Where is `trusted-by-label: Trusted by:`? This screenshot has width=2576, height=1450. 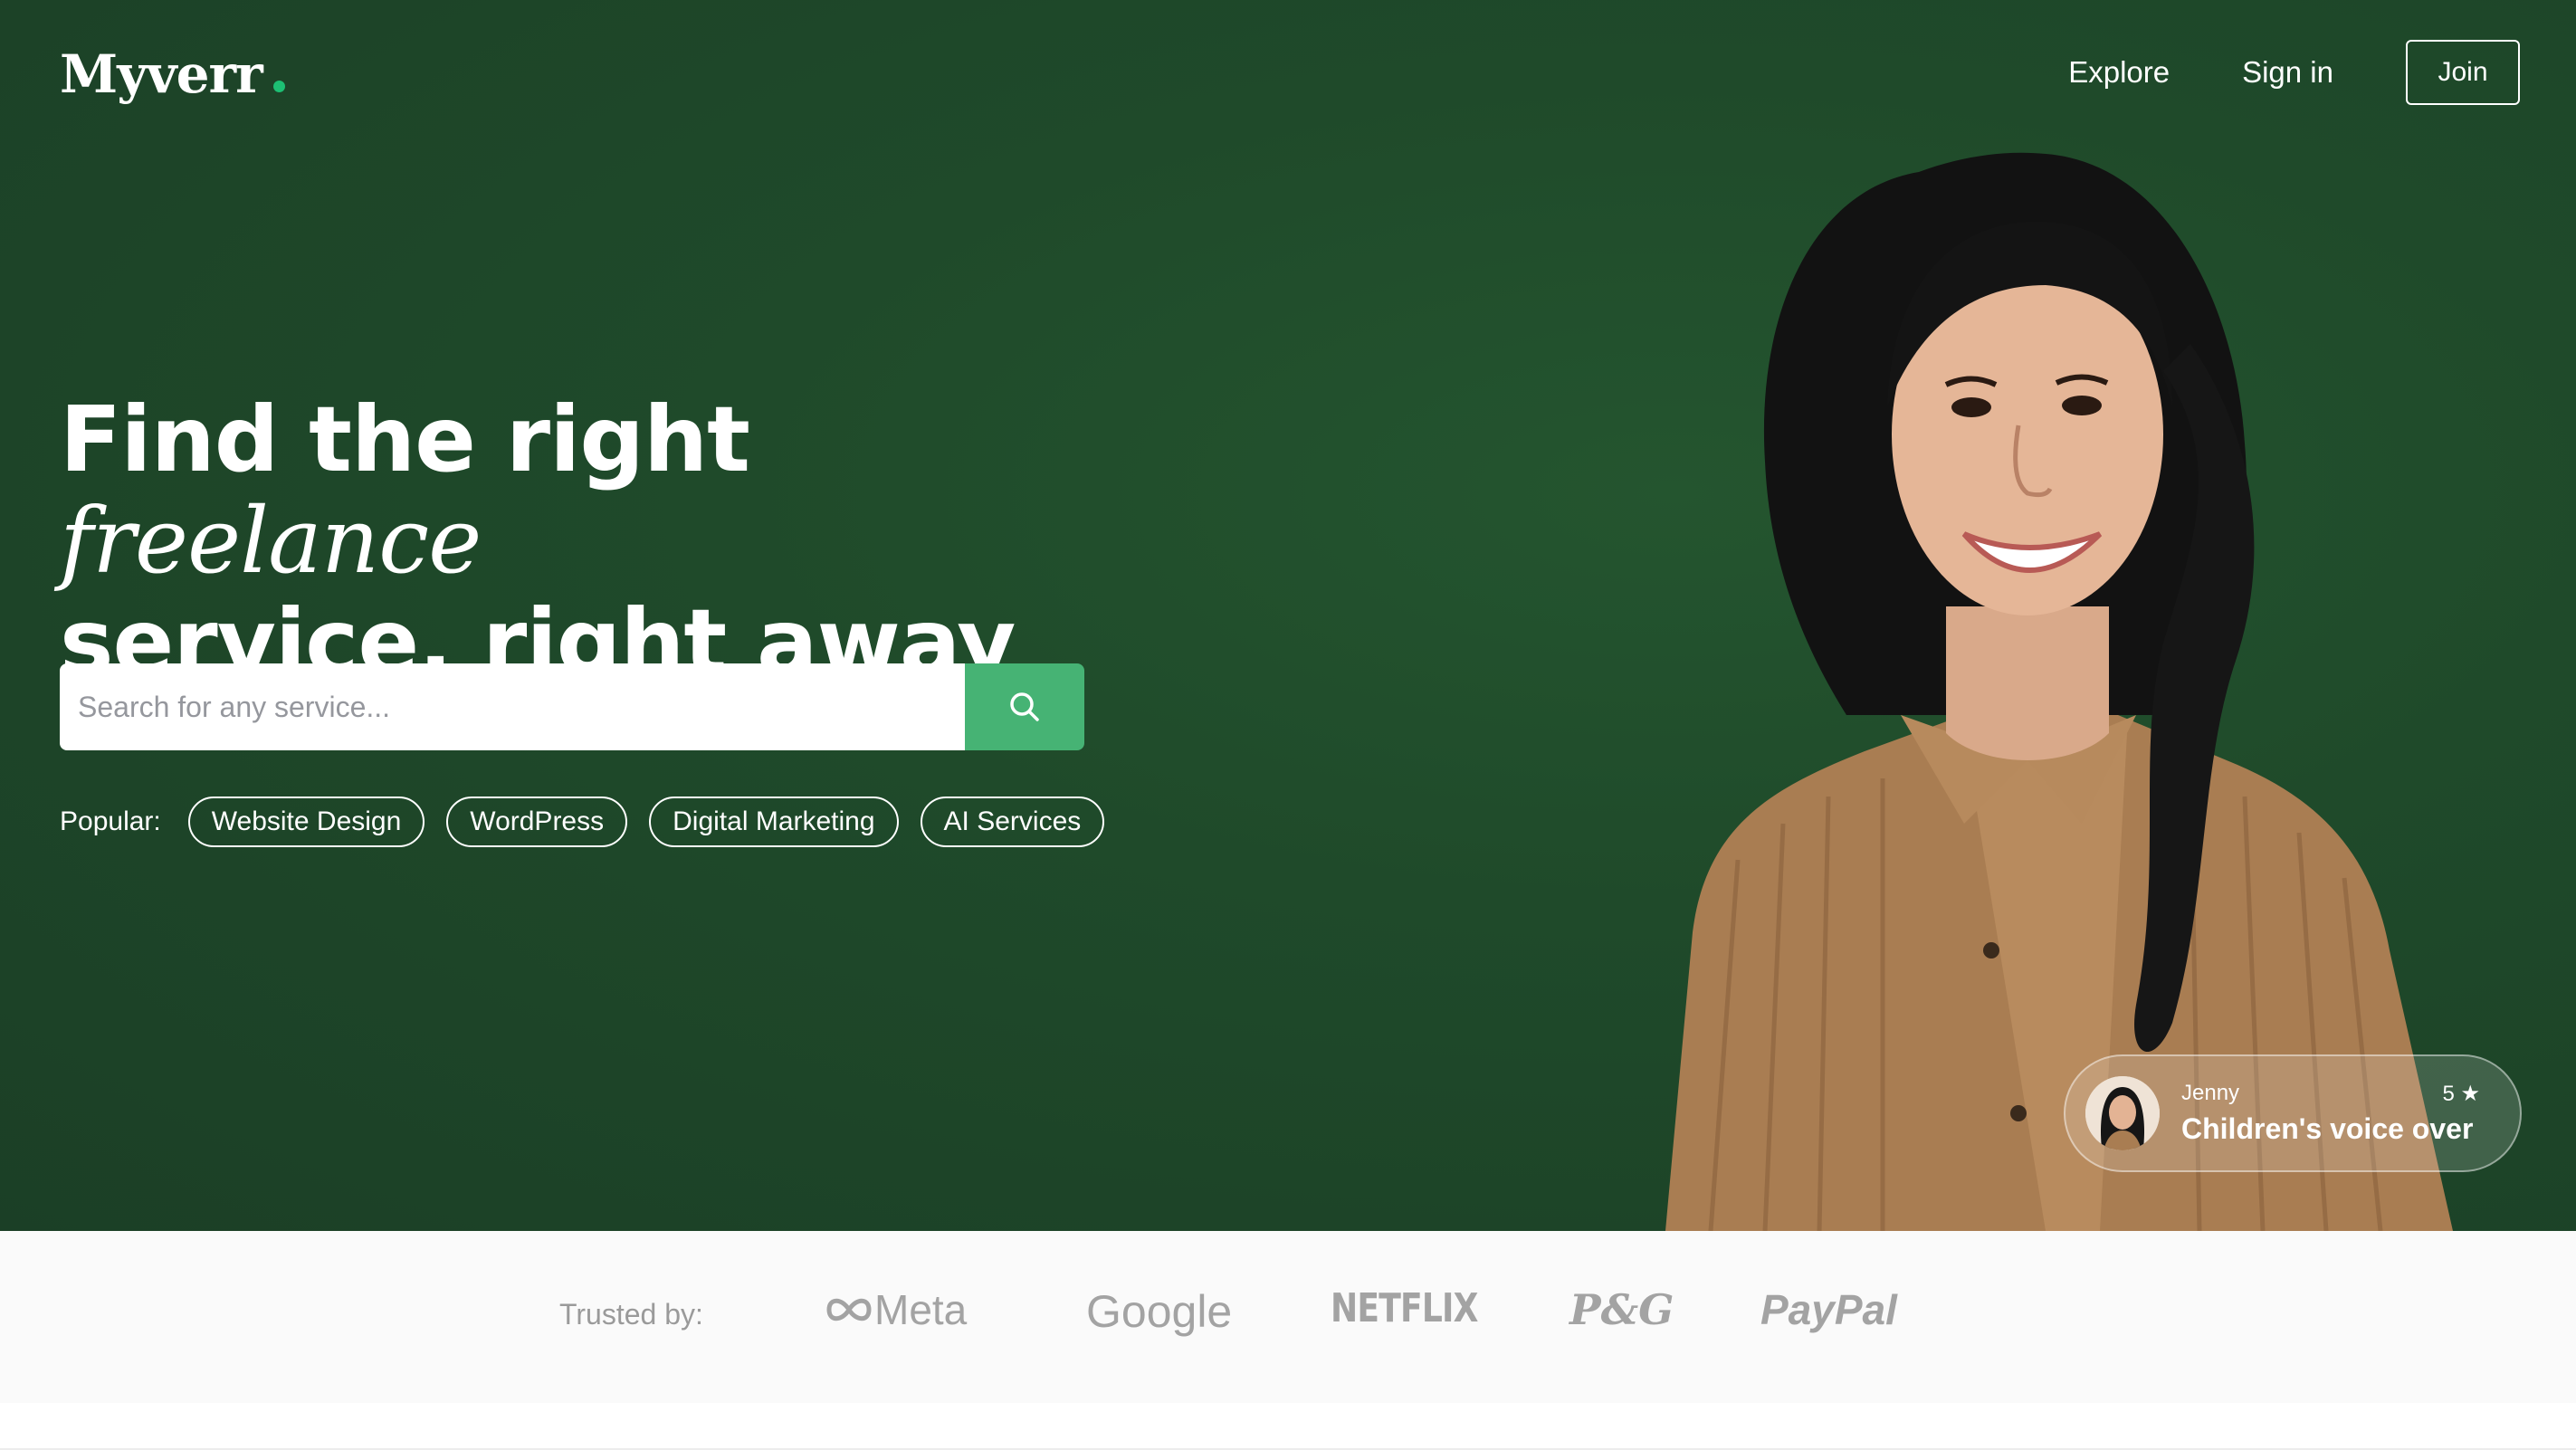
trusted-by-label: Trusted by: is located at coordinates (631, 1314).